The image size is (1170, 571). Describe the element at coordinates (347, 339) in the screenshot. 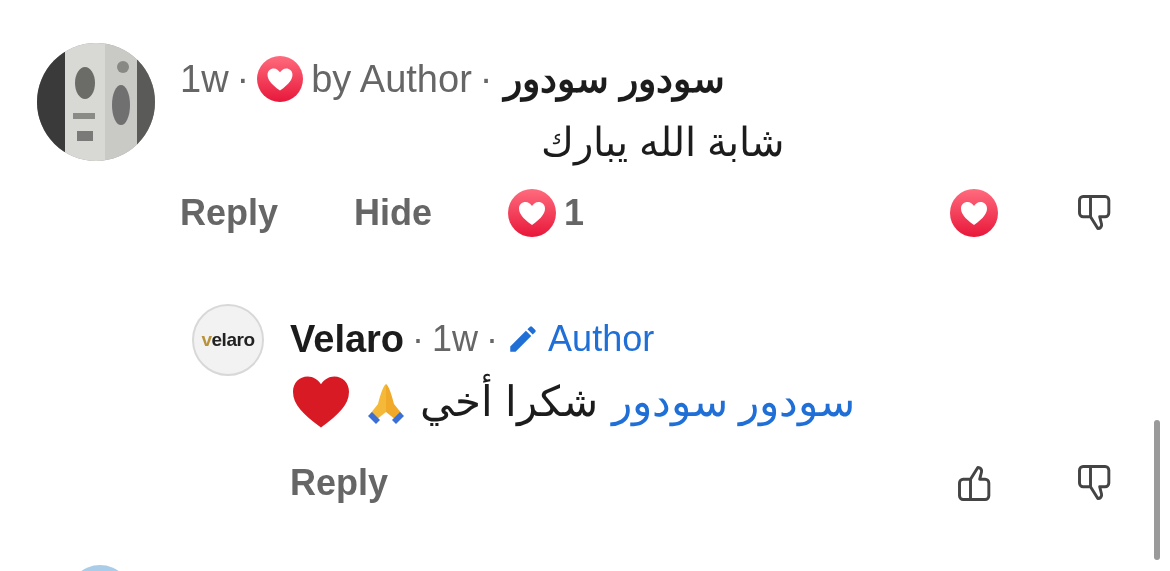

I see `commenter-name: Velaro` at that location.